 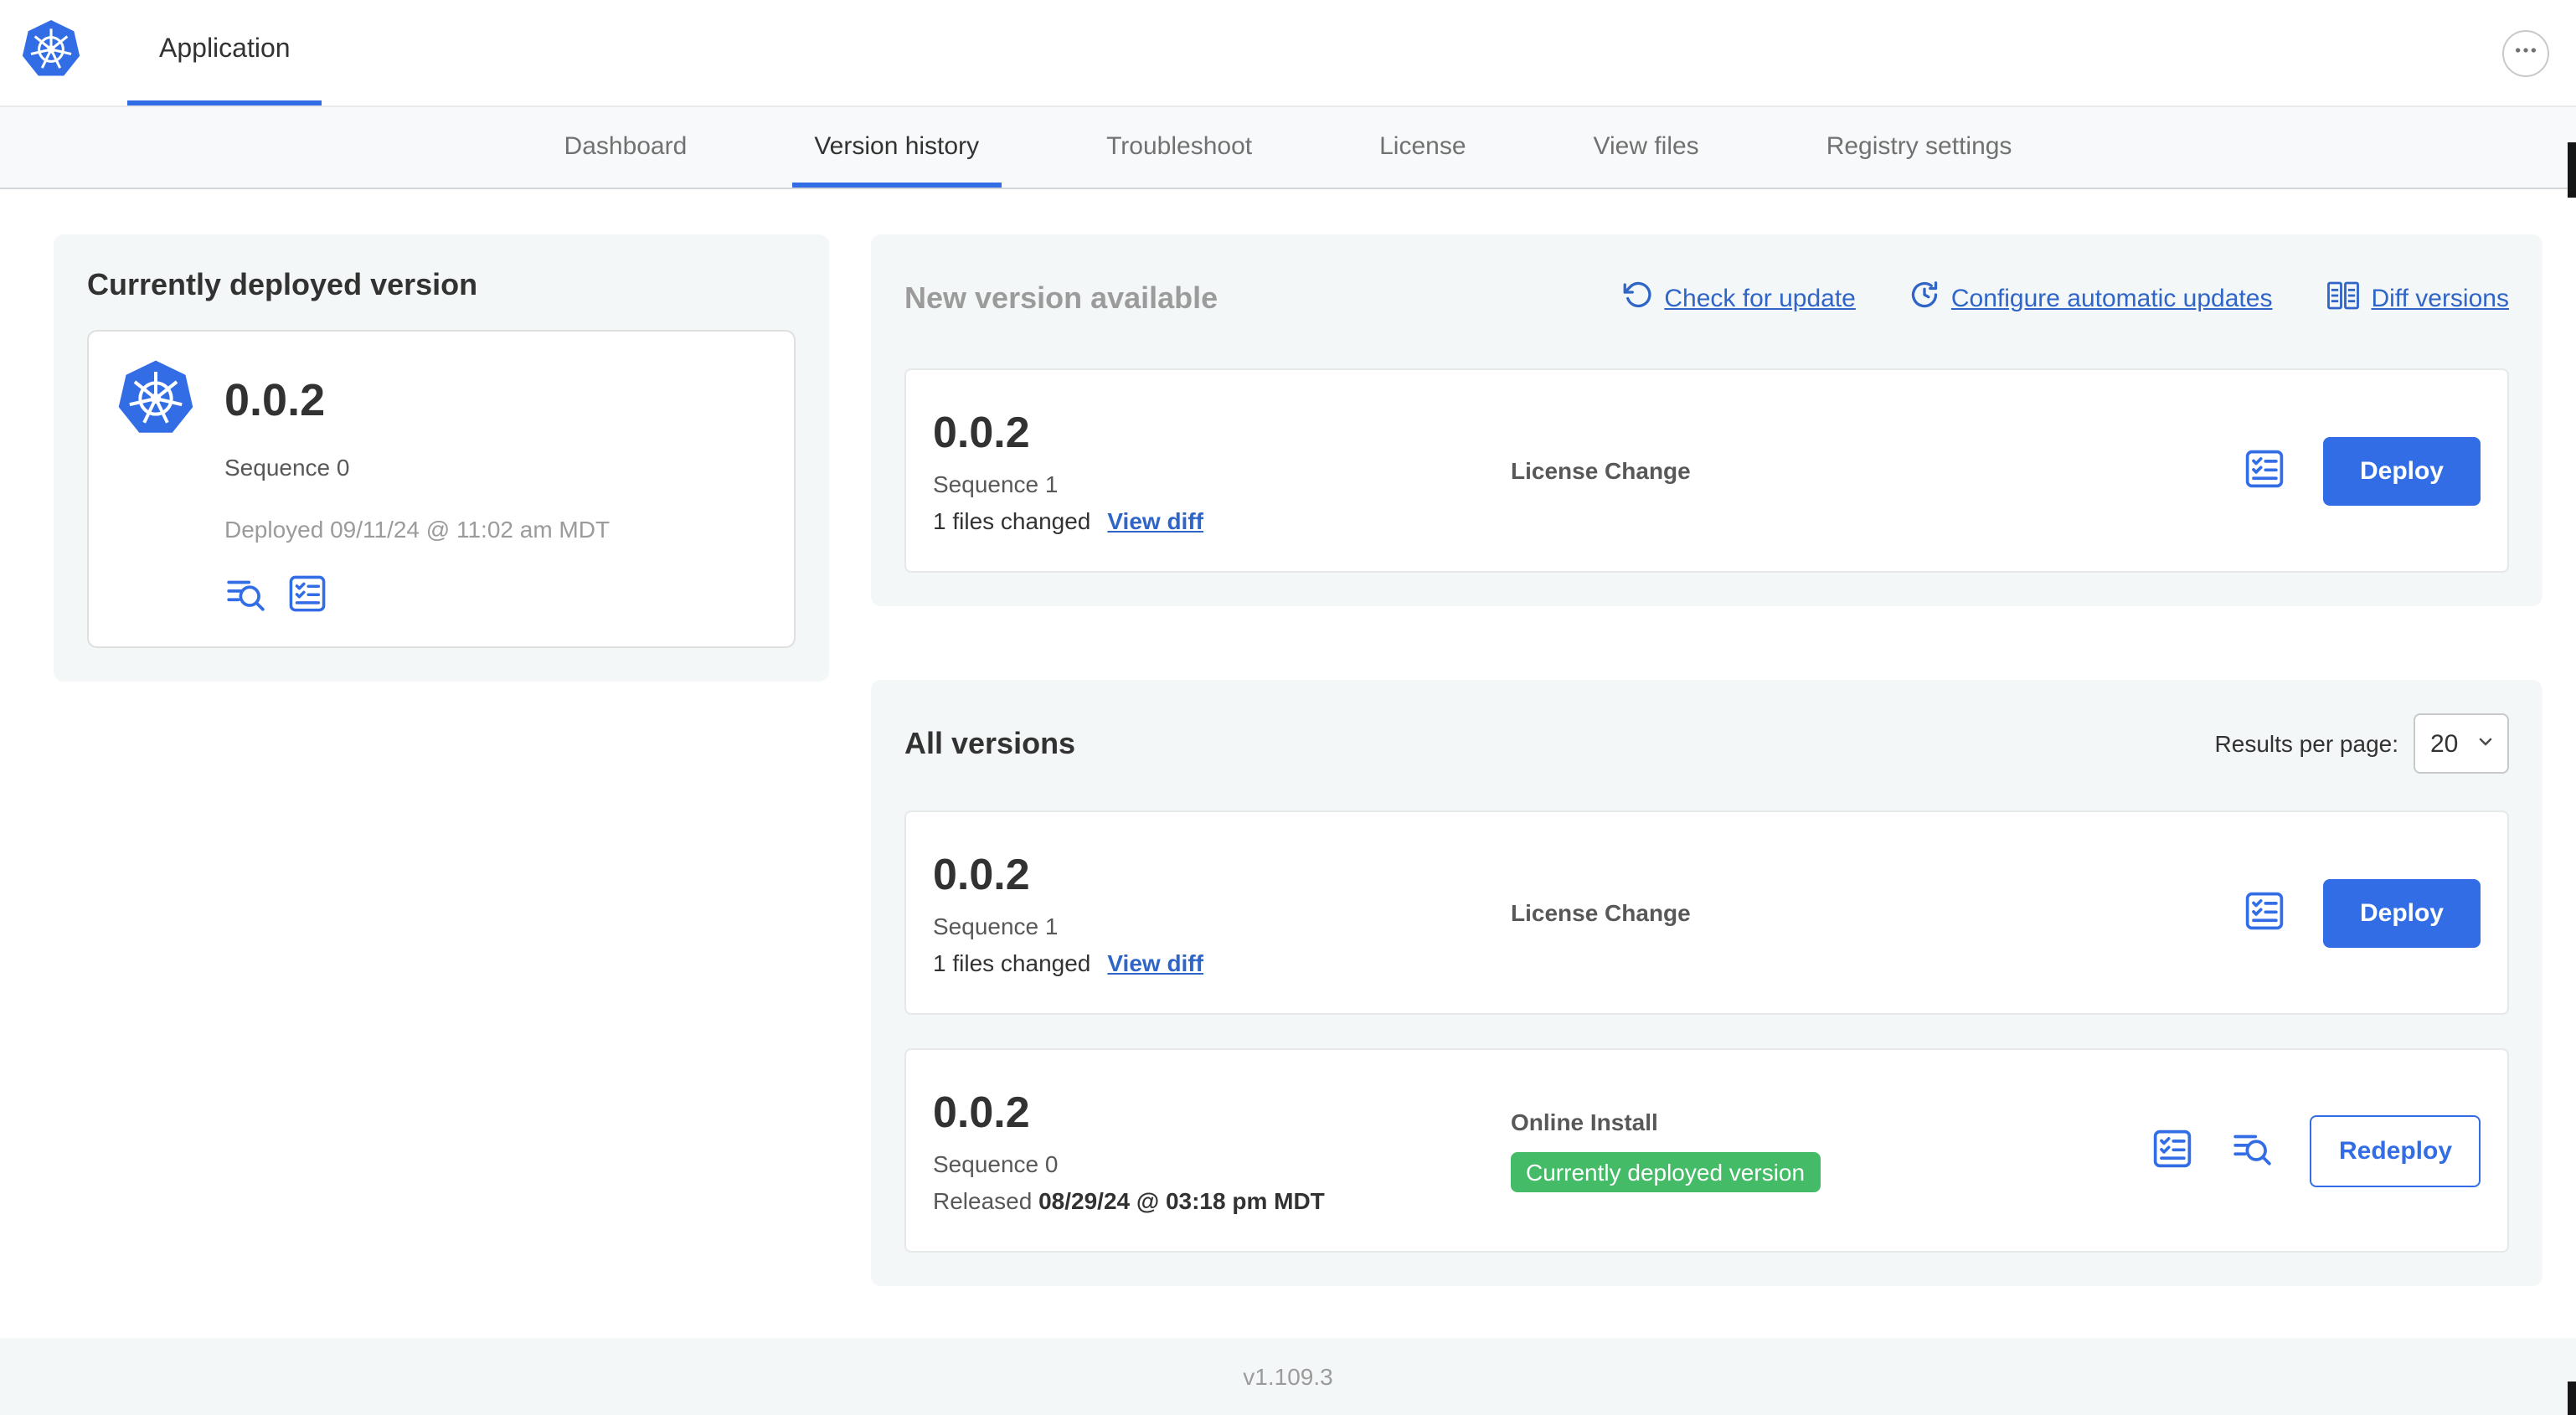 I want to click on currently-deployed-title: Currently deployed version, so click(x=282, y=284).